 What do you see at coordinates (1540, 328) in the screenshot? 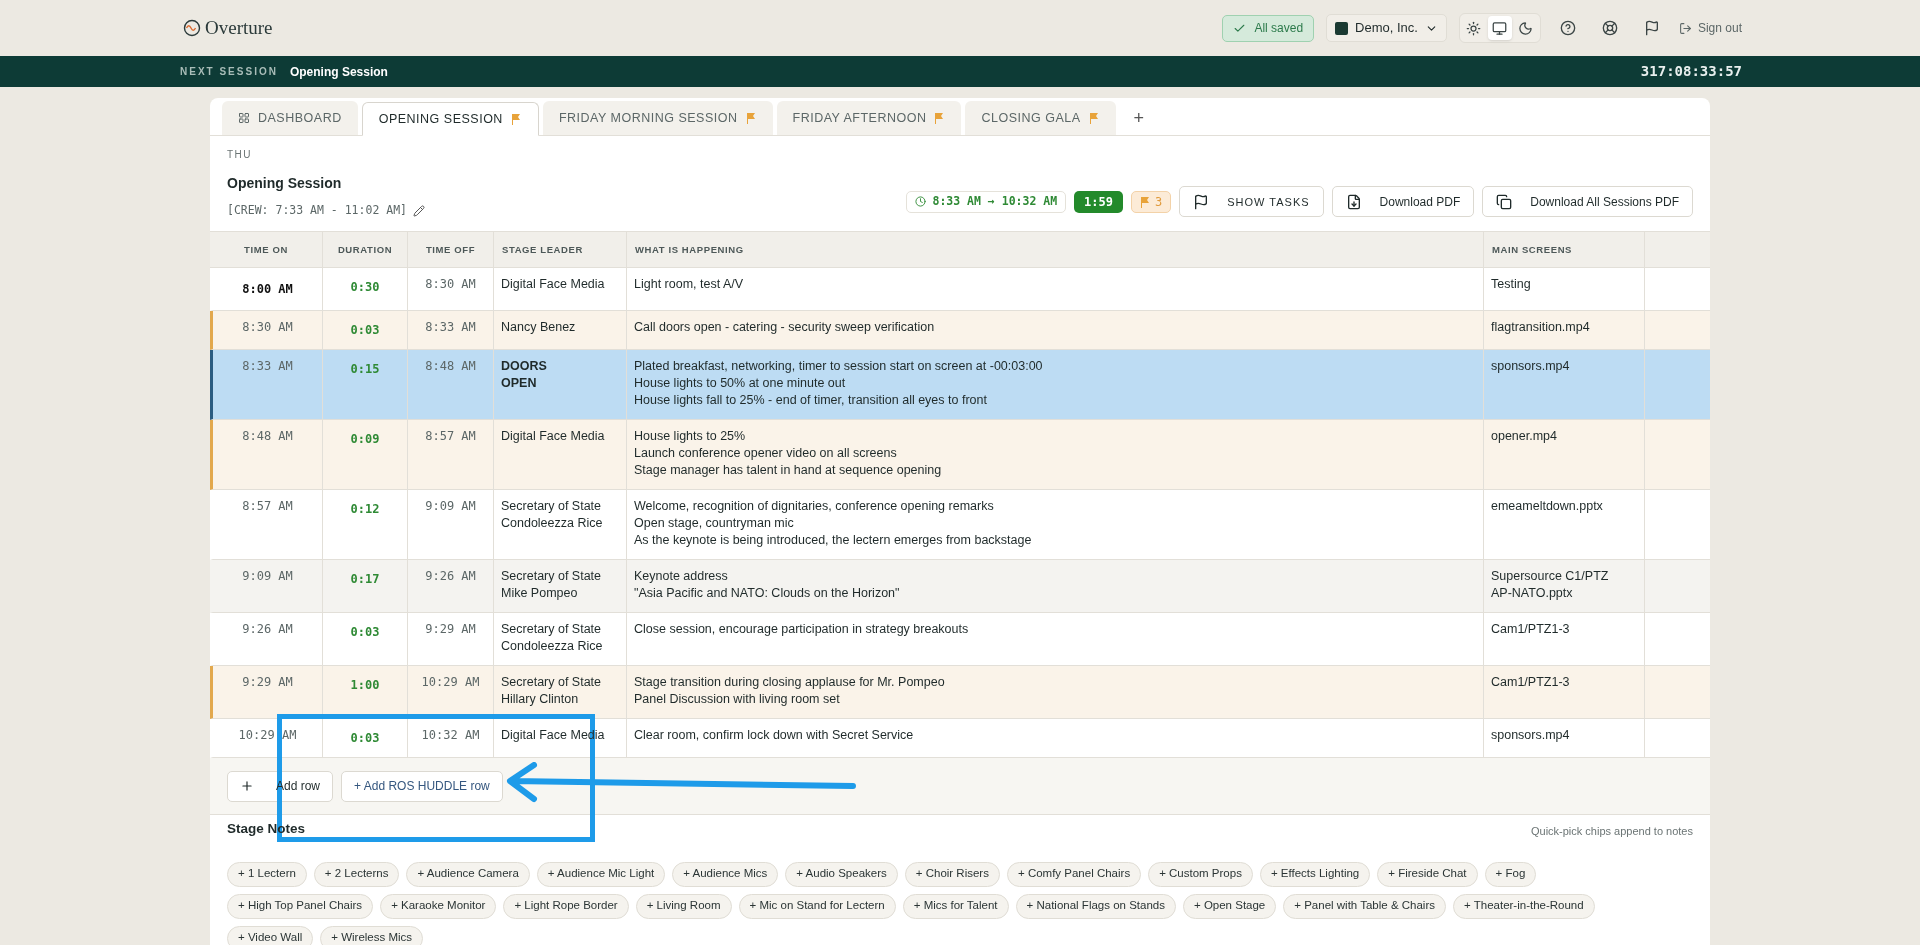
I see `screen-text: flagtransition.mp4` at bounding box center [1540, 328].